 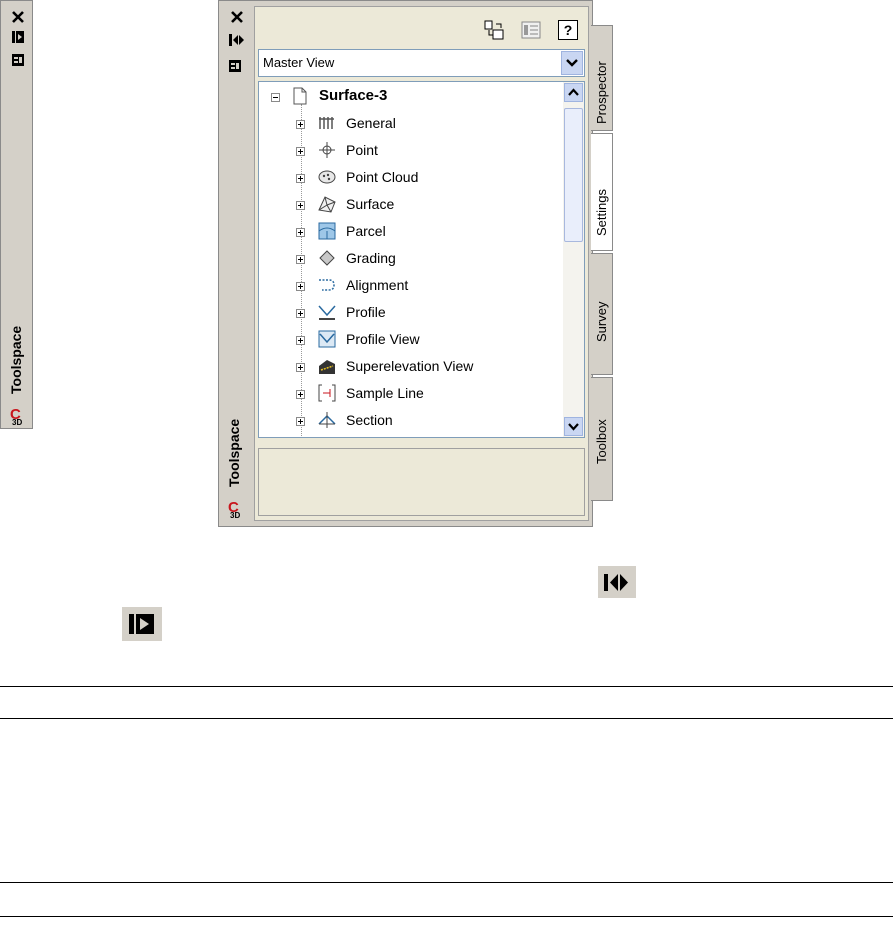 I want to click on collapse-icon, so click(x=275, y=97).